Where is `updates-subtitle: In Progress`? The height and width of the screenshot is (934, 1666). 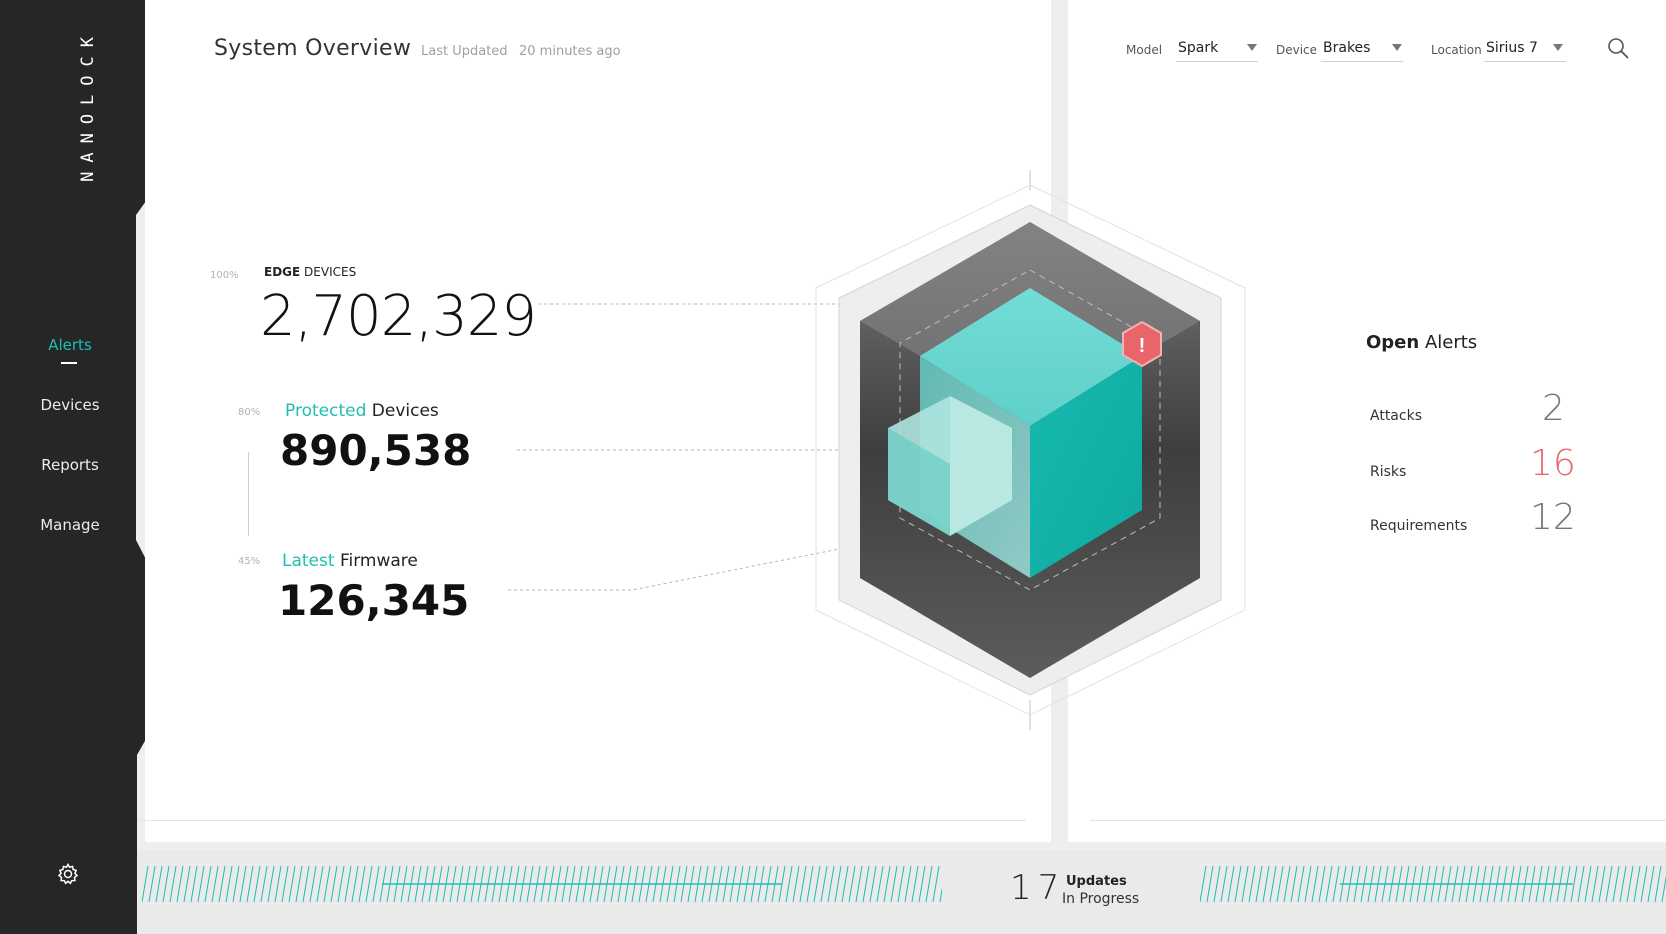 updates-subtitle: In Progress is located at coordinates (1101, 899).